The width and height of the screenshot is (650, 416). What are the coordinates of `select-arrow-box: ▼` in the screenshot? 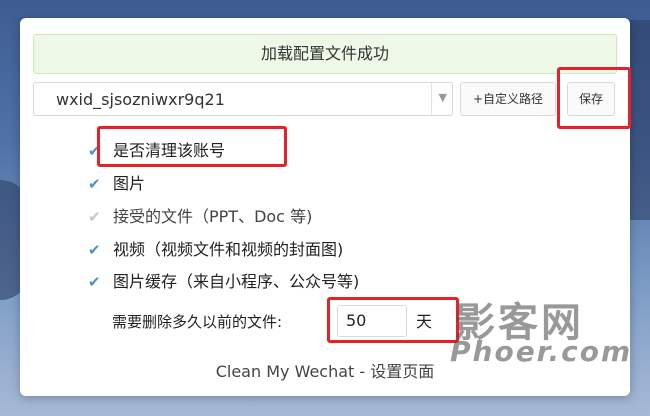 It's located at (441, 99).